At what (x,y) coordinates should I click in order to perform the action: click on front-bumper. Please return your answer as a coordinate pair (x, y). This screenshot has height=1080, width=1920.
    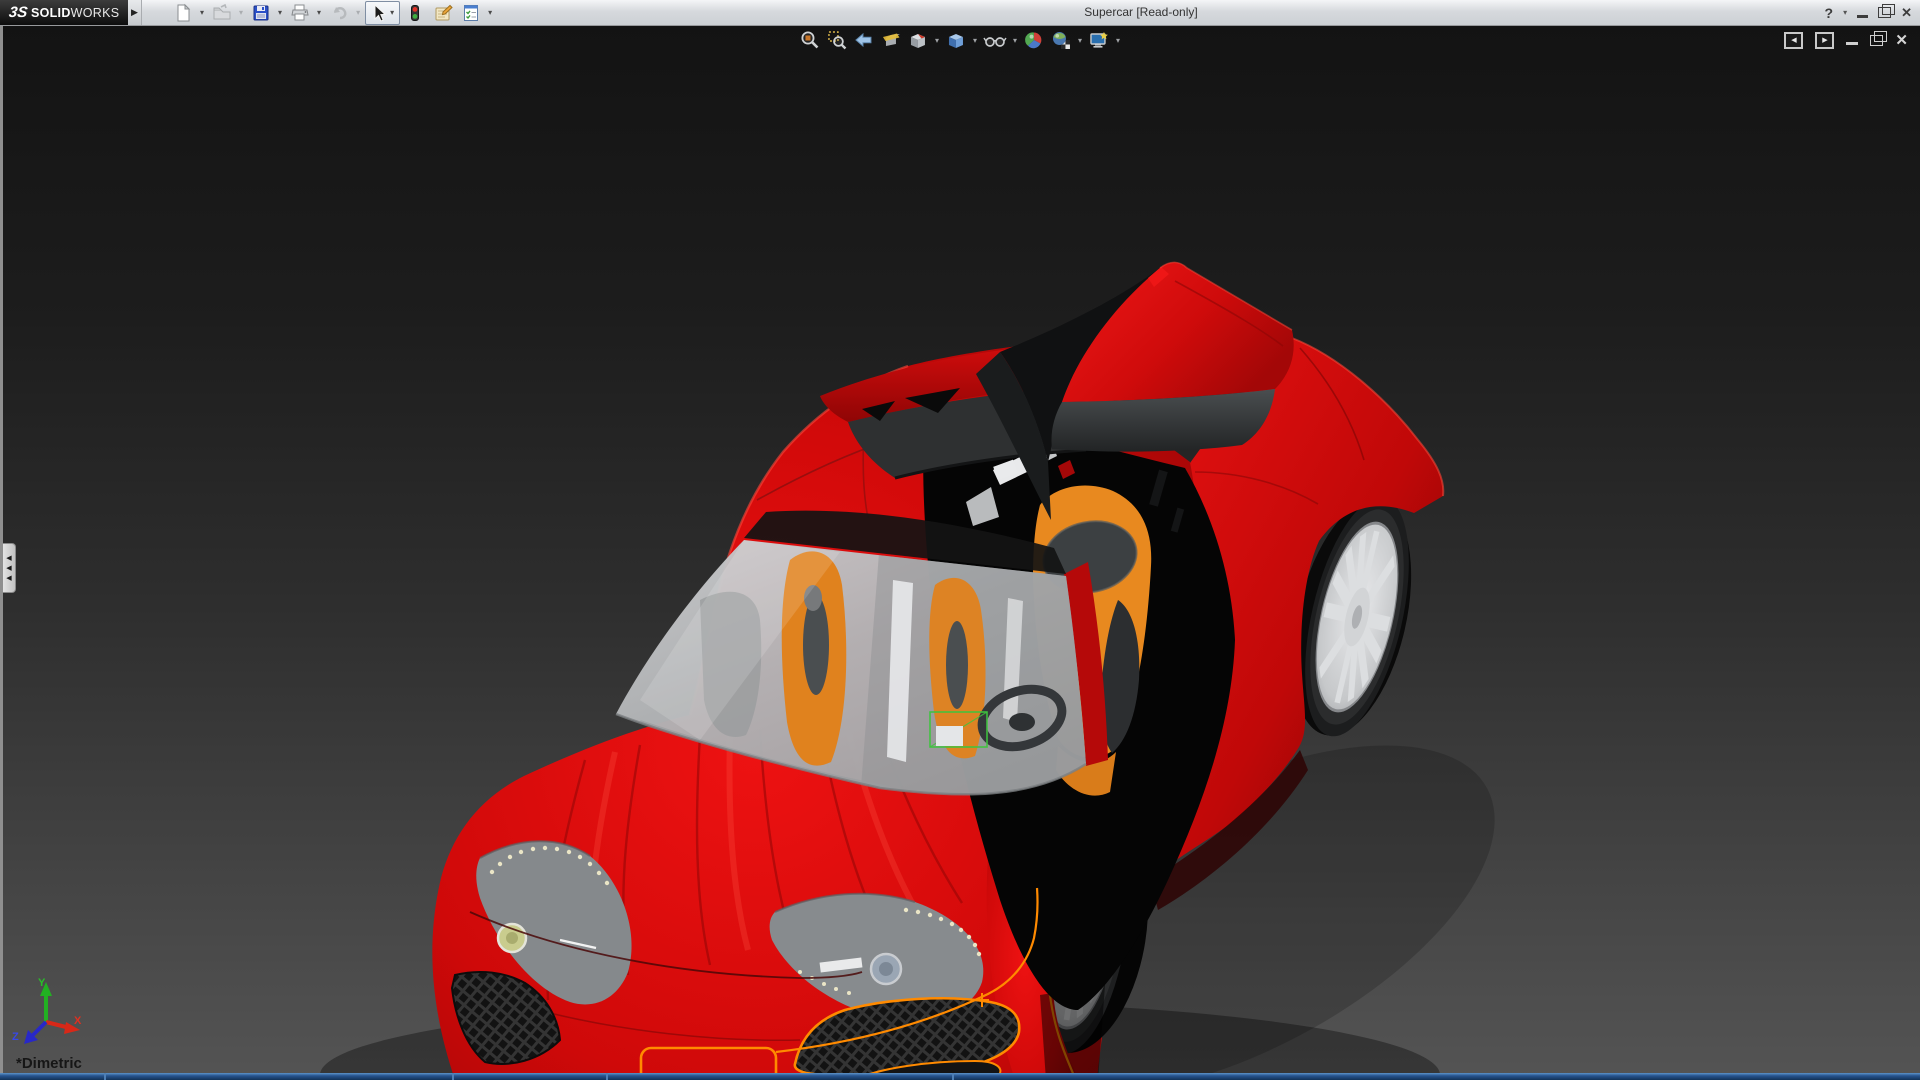
    Looking at the image, I should click on (744, 983).